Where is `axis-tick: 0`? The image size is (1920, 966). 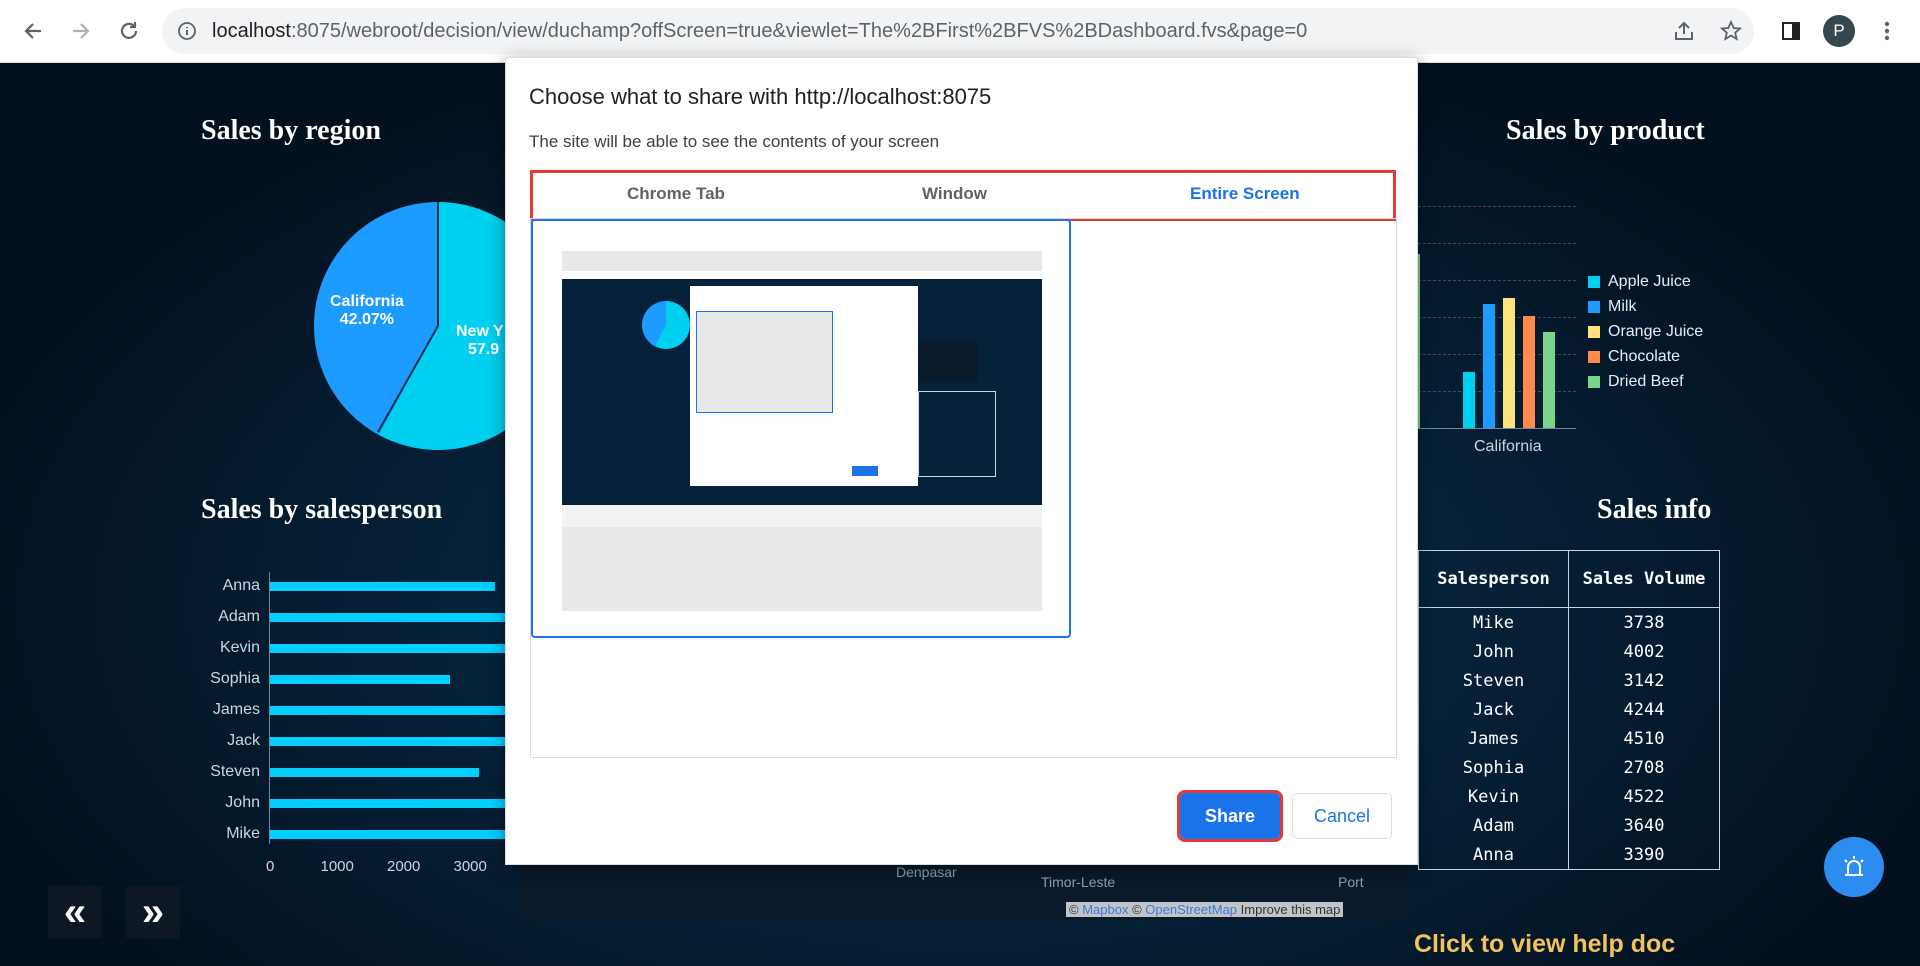
axis-tick: 0 is located at coordinates (270, 866).